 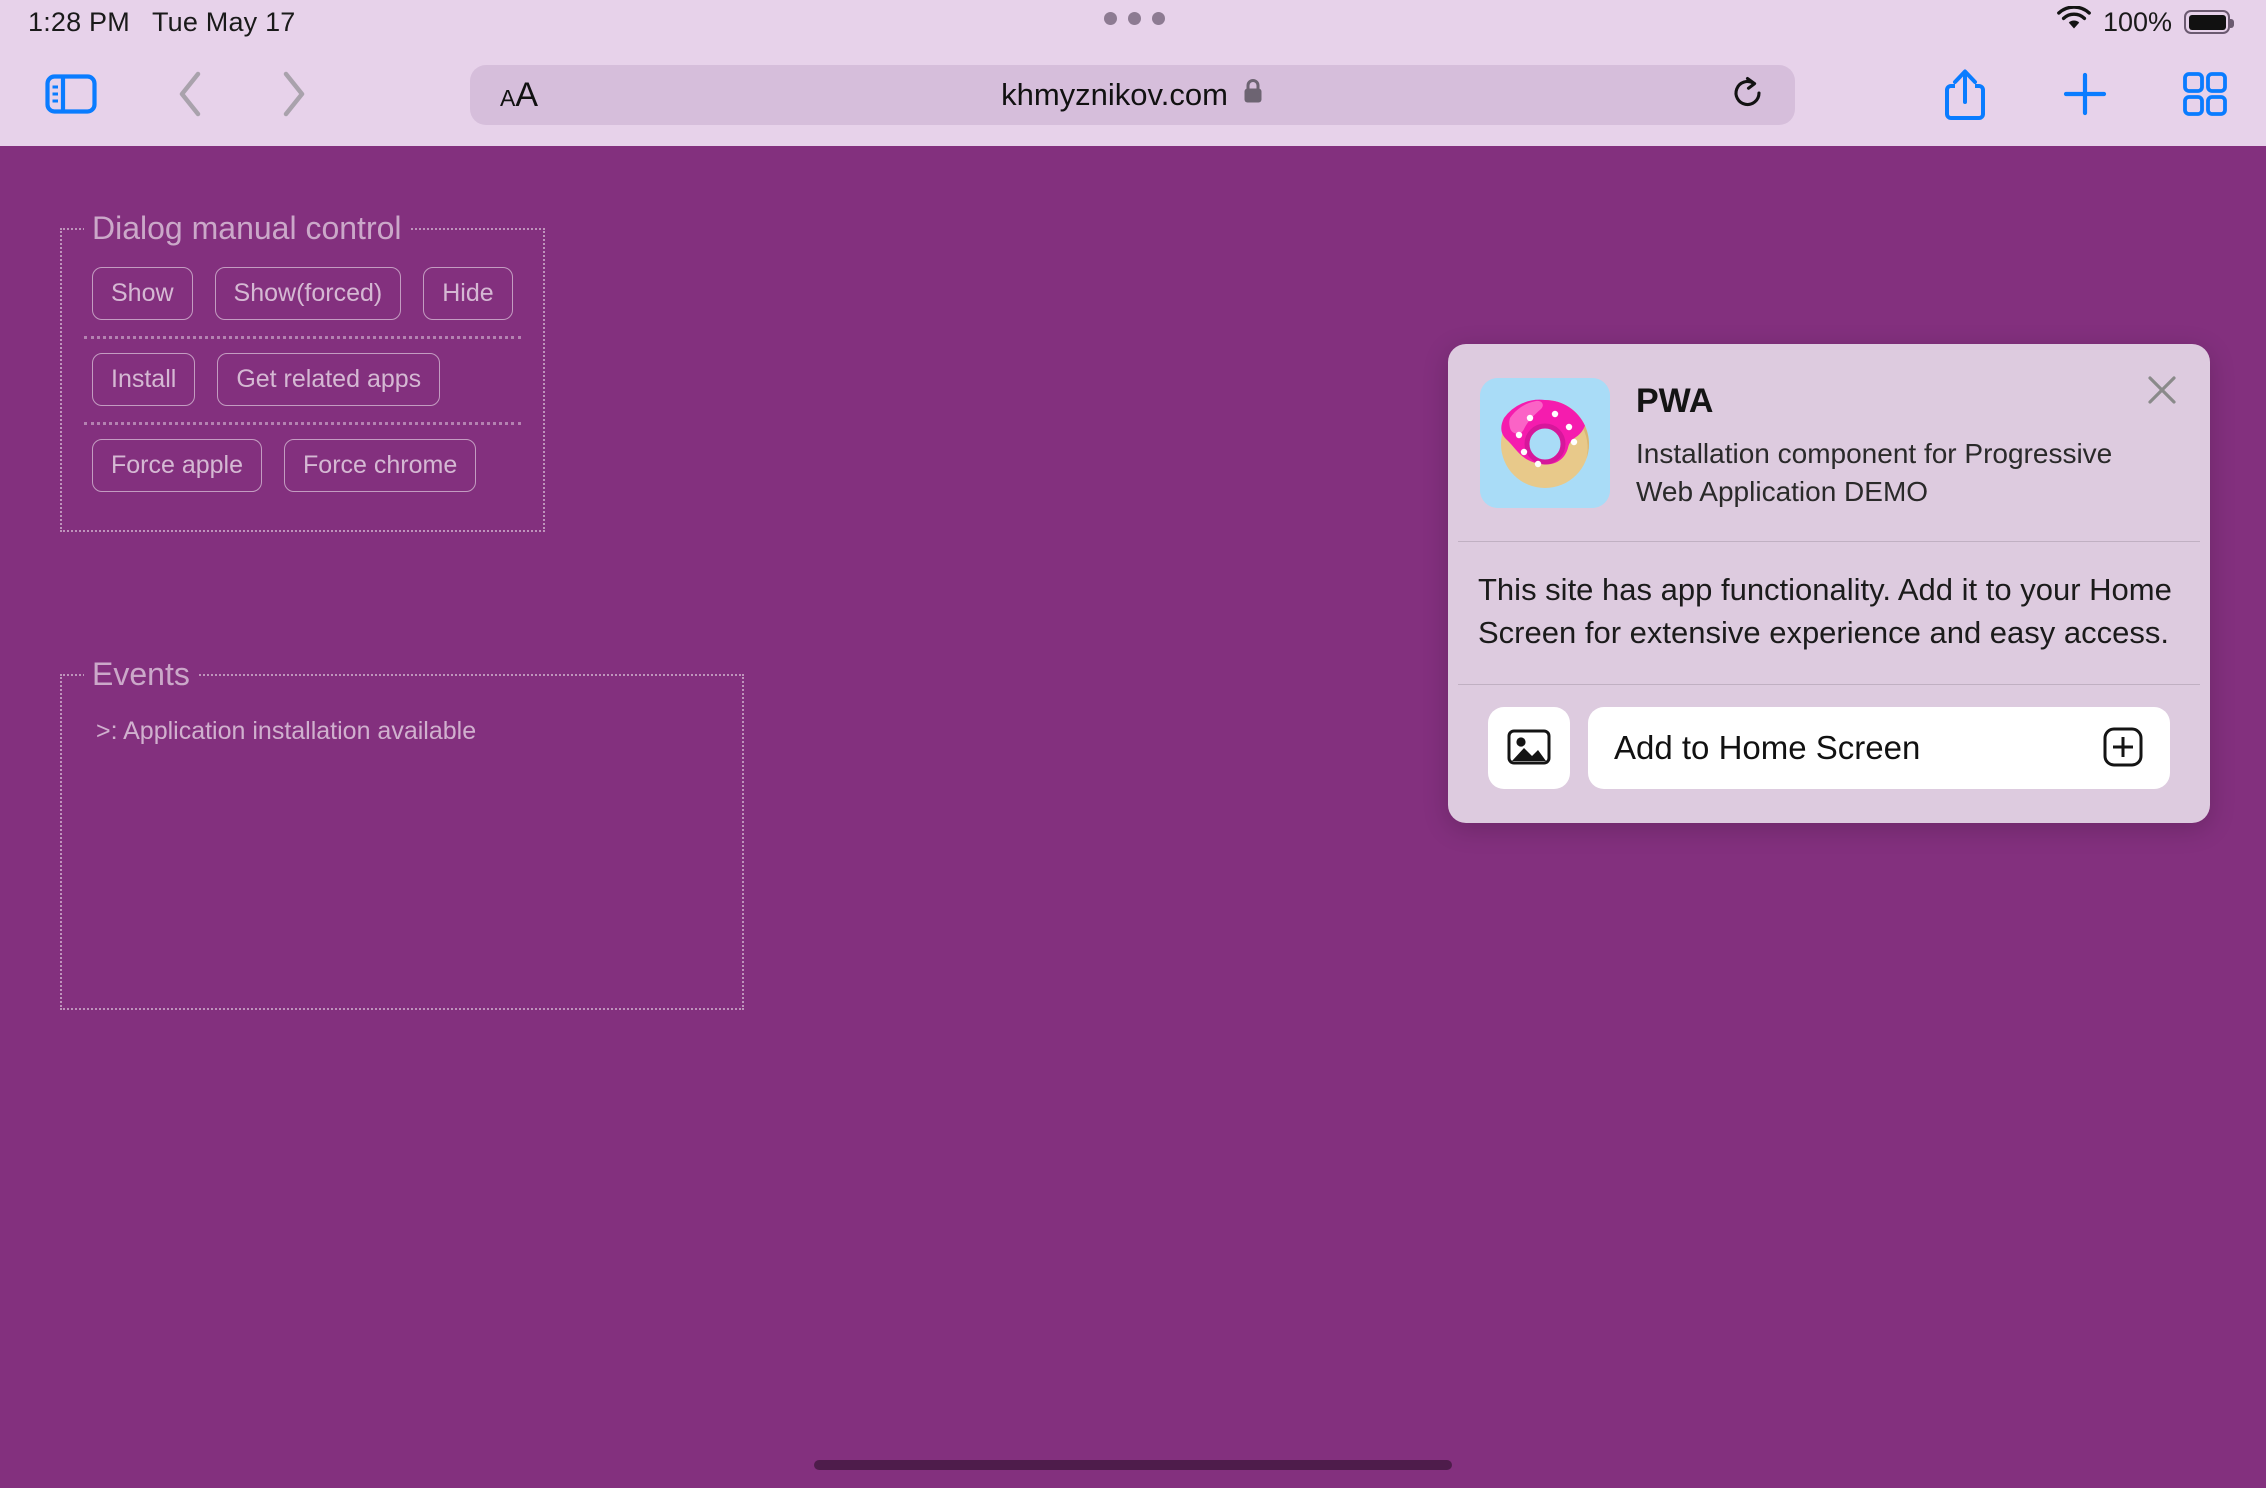 I want to click on tab-overview-icon, so click(x=2205, y=95).